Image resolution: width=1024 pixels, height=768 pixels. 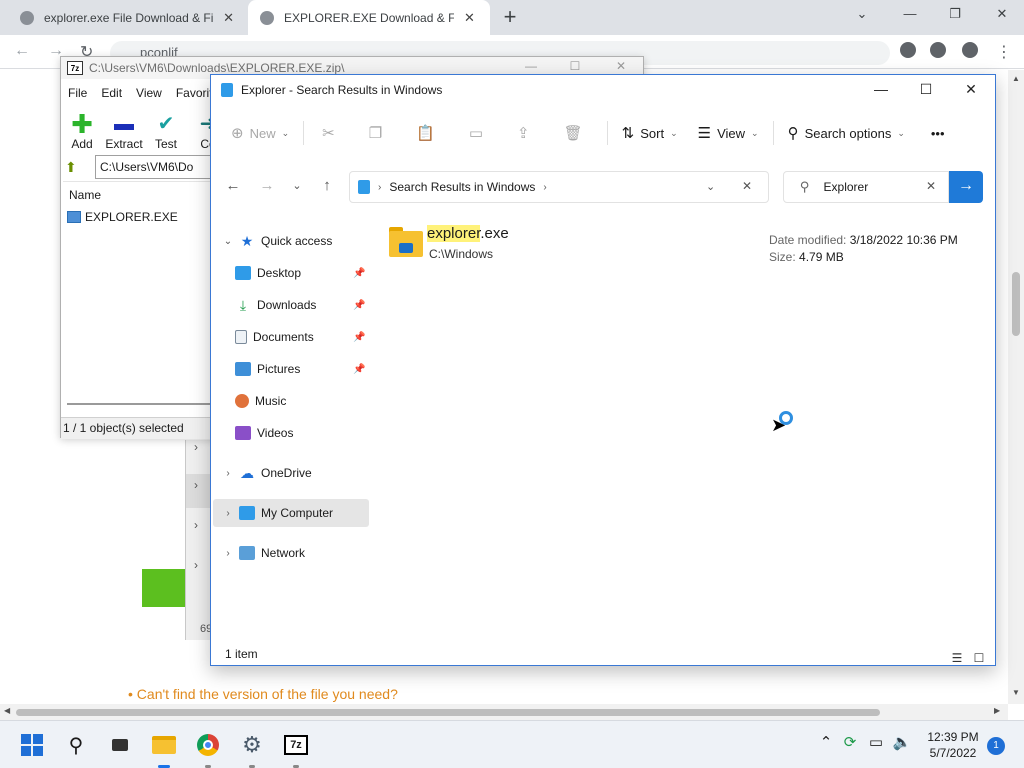 What do you see at coordinates (331, 133) in the screenshot?
I see `cut-button: ✂` at bounding box center [331, 133].